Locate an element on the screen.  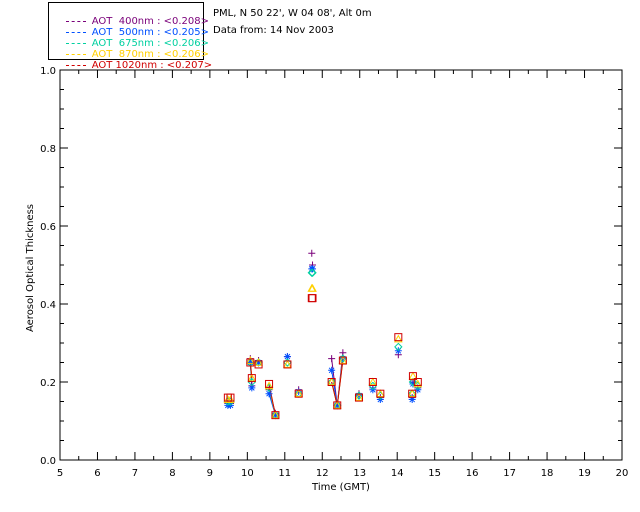
x-tick-label: 13 is located at coordinates (359, 473).